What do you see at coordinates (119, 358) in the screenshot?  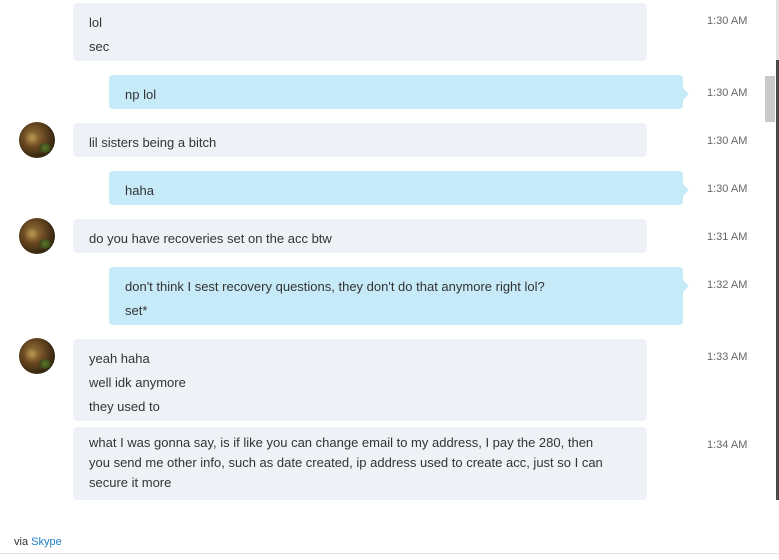 I see `message-text: yeah haha` at bounding box center [119, 358].